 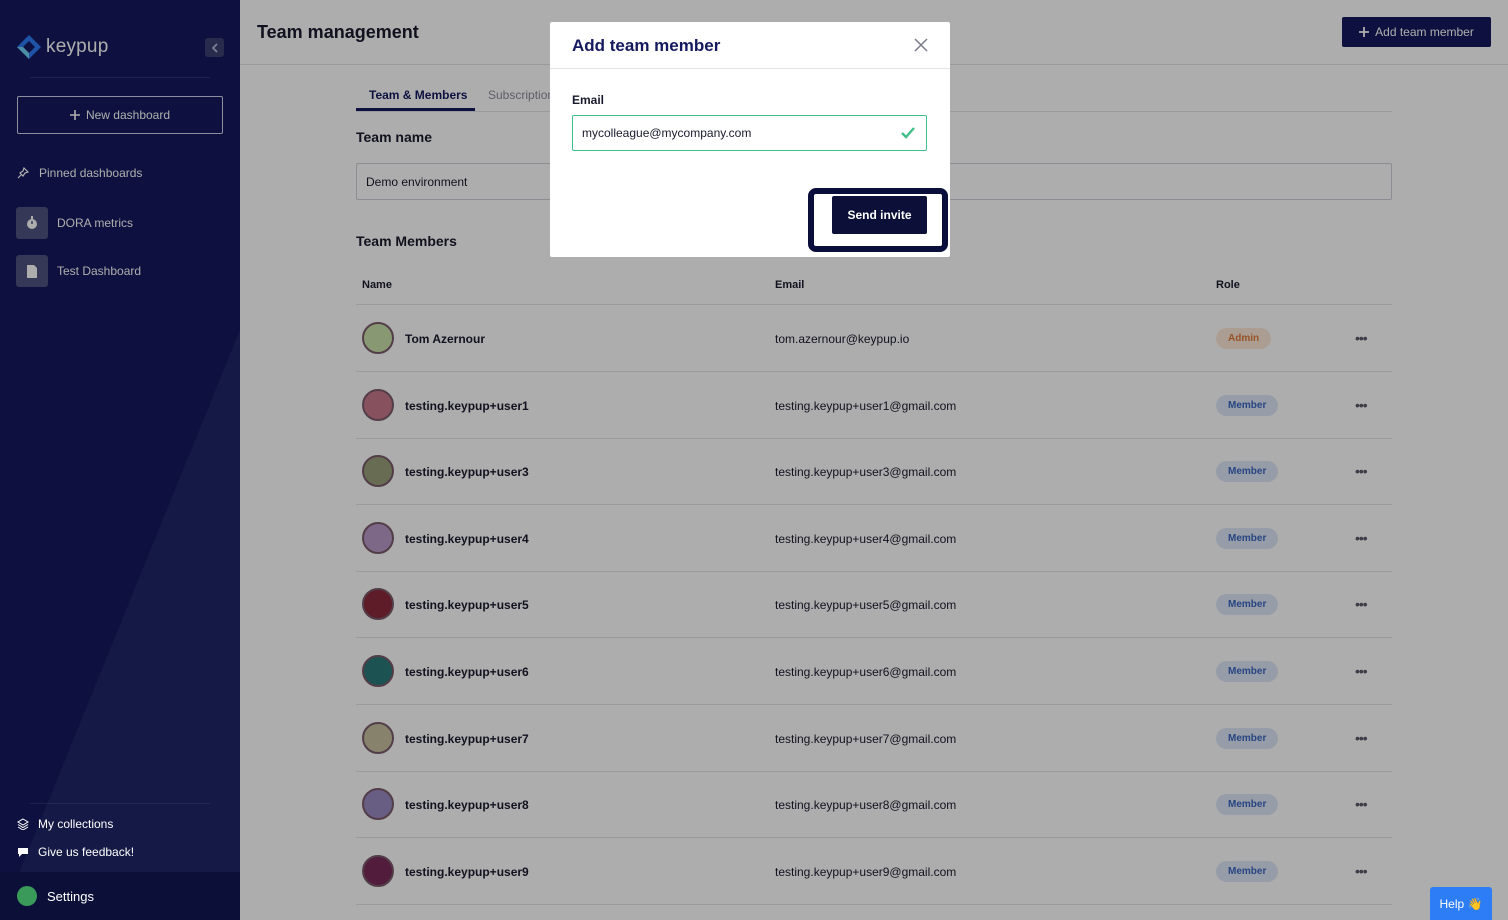 What do you see at coordinates (27, 896) in the screenshot?
I see `avatar` at bounding box center [27, 896].